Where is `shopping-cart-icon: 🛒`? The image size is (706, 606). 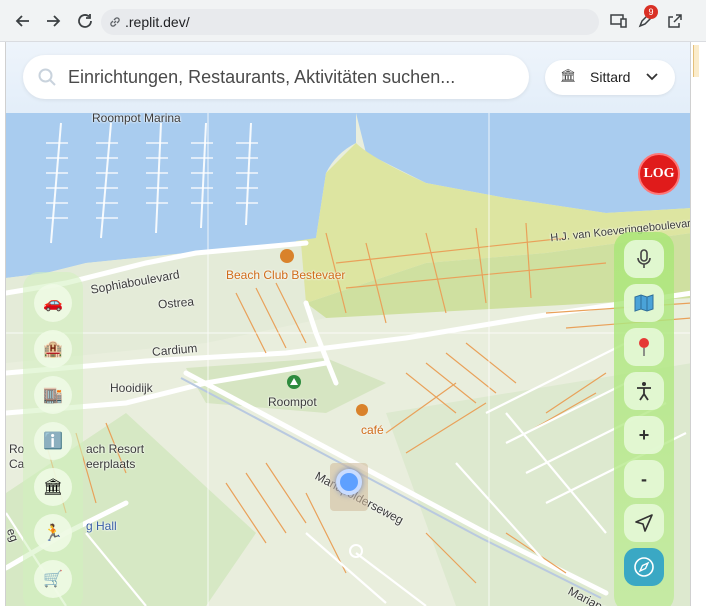
shopping-cart-icon: 🛒 is located at coordinates (53, 579).